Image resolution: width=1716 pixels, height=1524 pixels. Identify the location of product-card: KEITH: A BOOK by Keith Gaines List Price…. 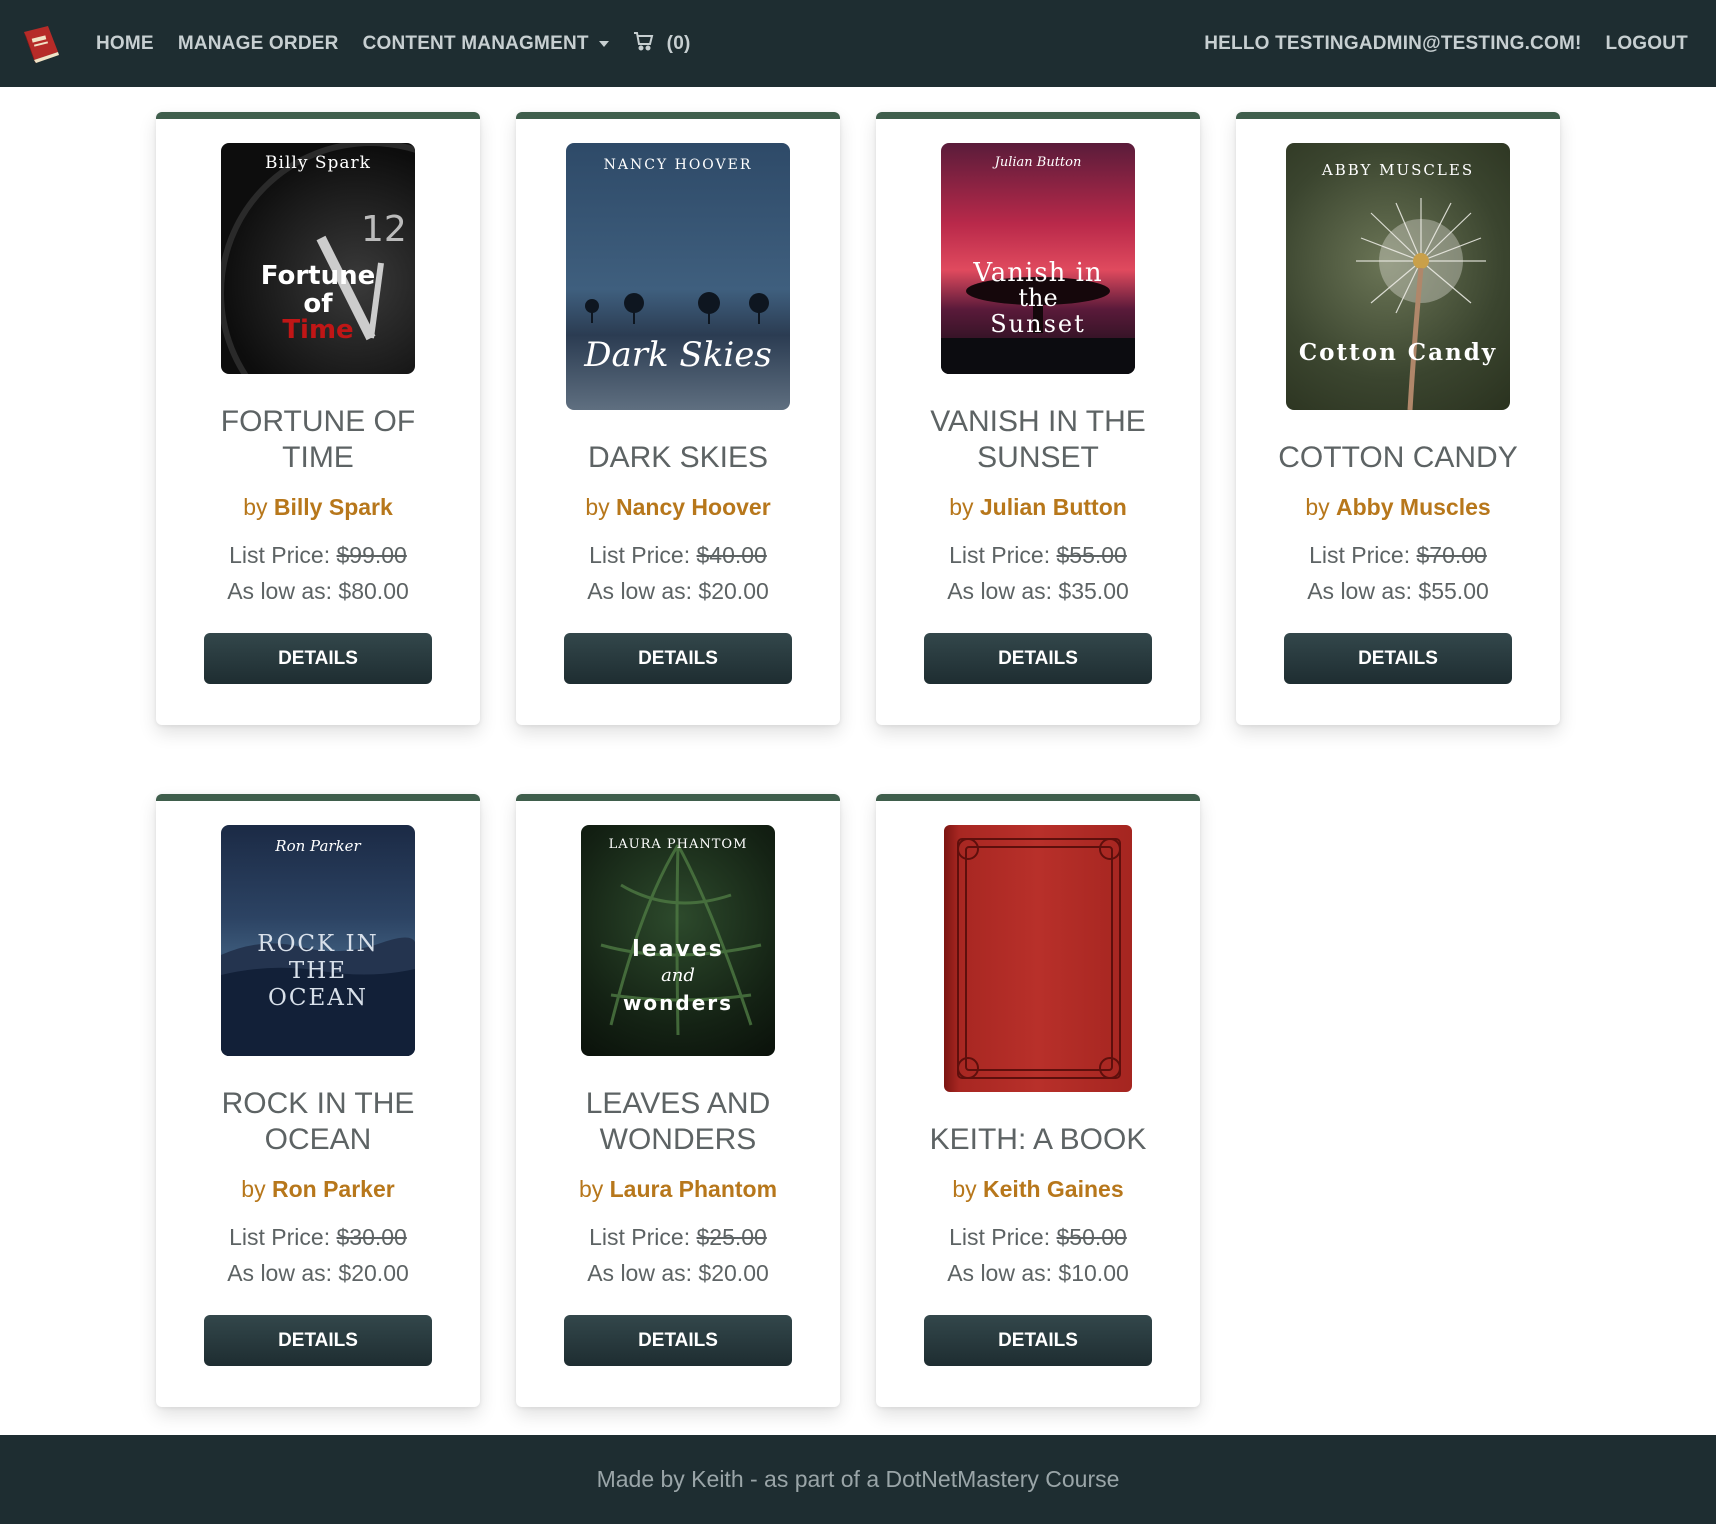
(1038, 1100).